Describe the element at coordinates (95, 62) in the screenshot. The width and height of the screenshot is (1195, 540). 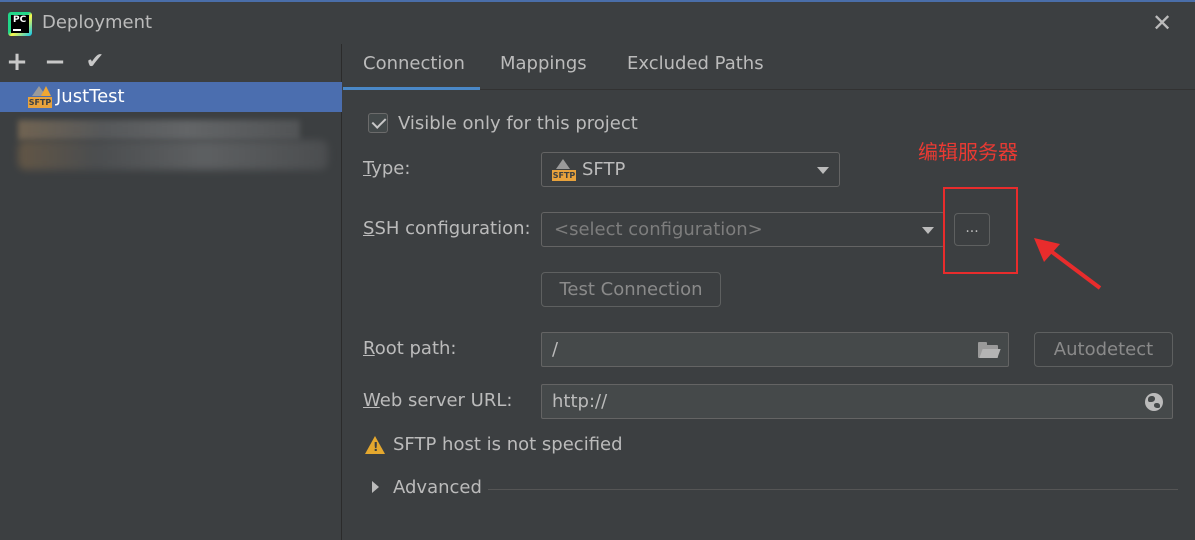
I see `apply-checkmark-button: ✔` at that location.